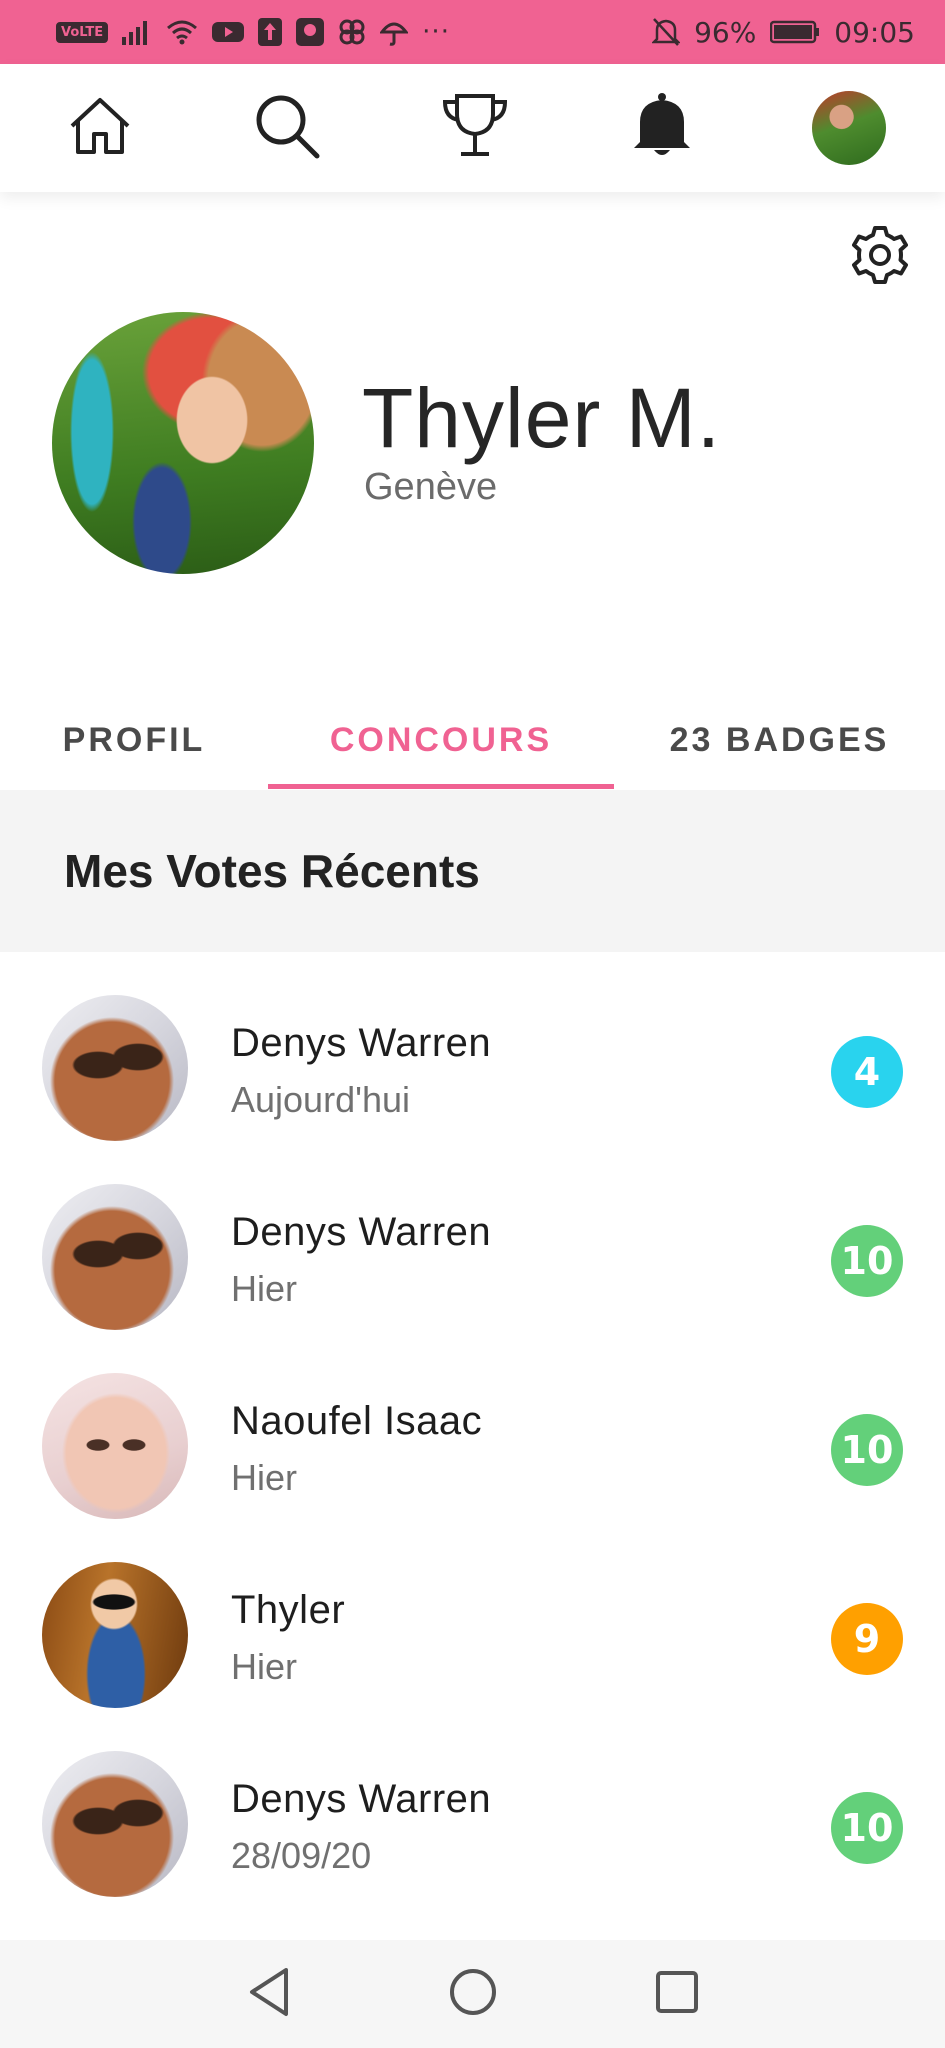  I want to click on voter-name: Thyler, so click(288, 1610).